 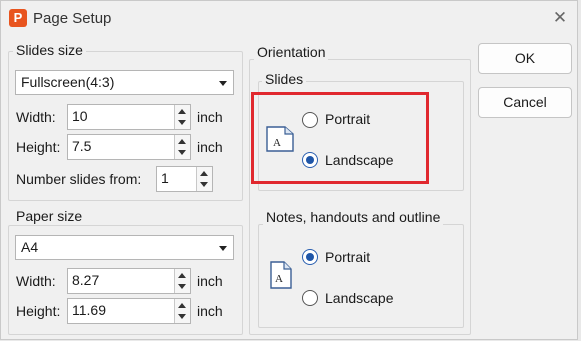 What do you see at coordinates (289, 18) in the screenshot?
I see `title-bar: P Page Setup ✕` at bounding box center [289, 18].